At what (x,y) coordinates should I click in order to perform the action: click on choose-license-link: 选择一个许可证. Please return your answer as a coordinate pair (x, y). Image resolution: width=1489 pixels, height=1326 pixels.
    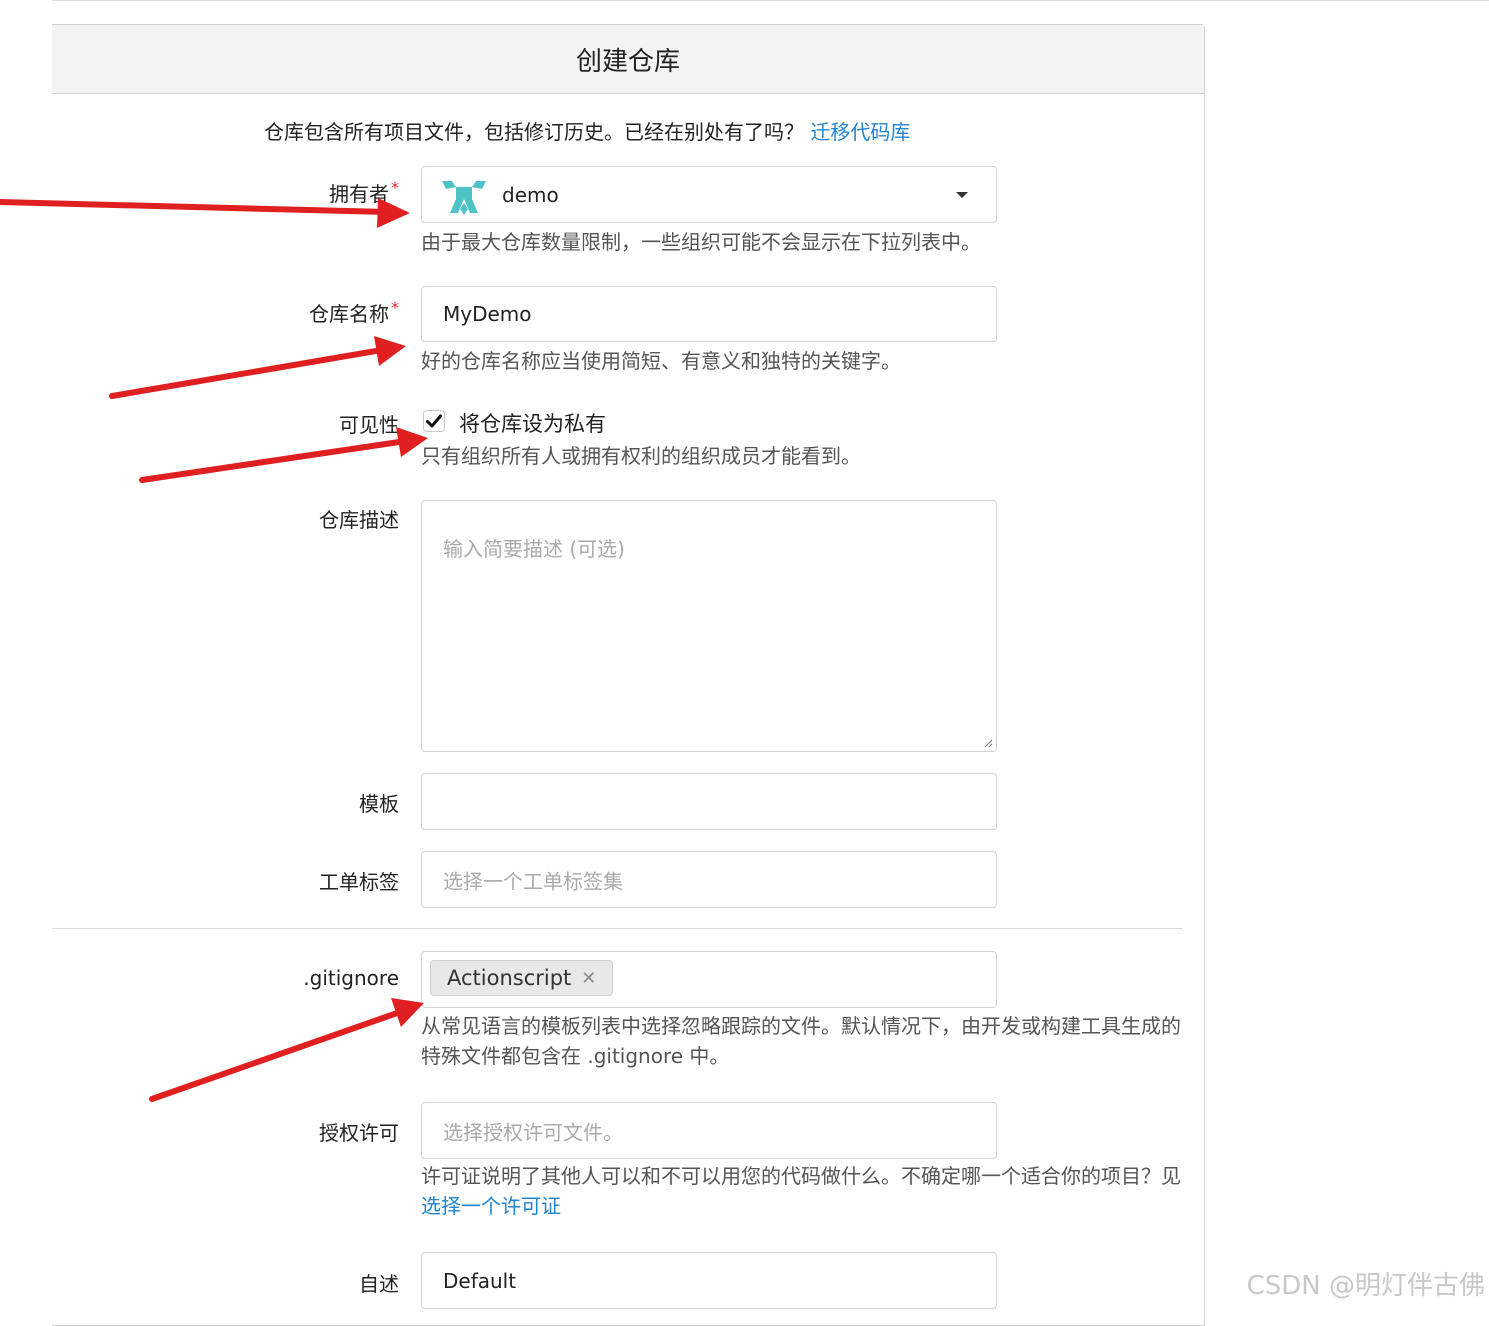
    Looking at the image, I should click on (491, 1206).